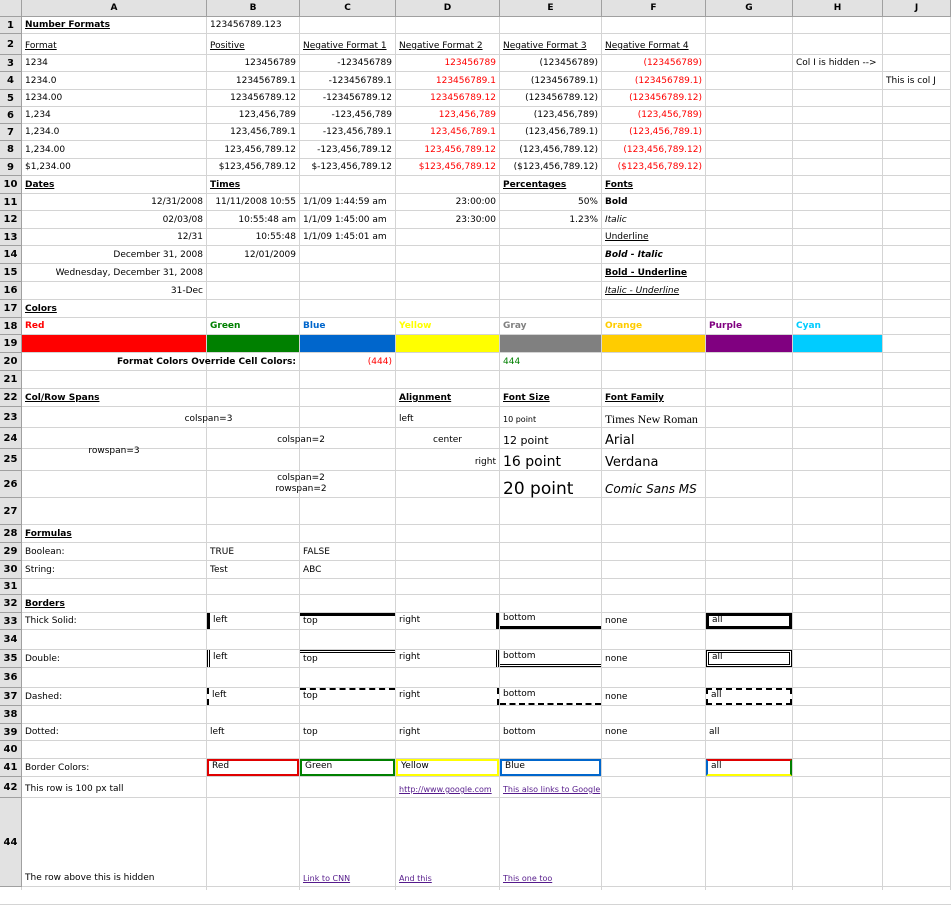 This screenshot has width=951, height=905. Describe the element at coordinates (447, 787) in the screenshot. I see `cell-d42-link: http://www.google.com` at that location.